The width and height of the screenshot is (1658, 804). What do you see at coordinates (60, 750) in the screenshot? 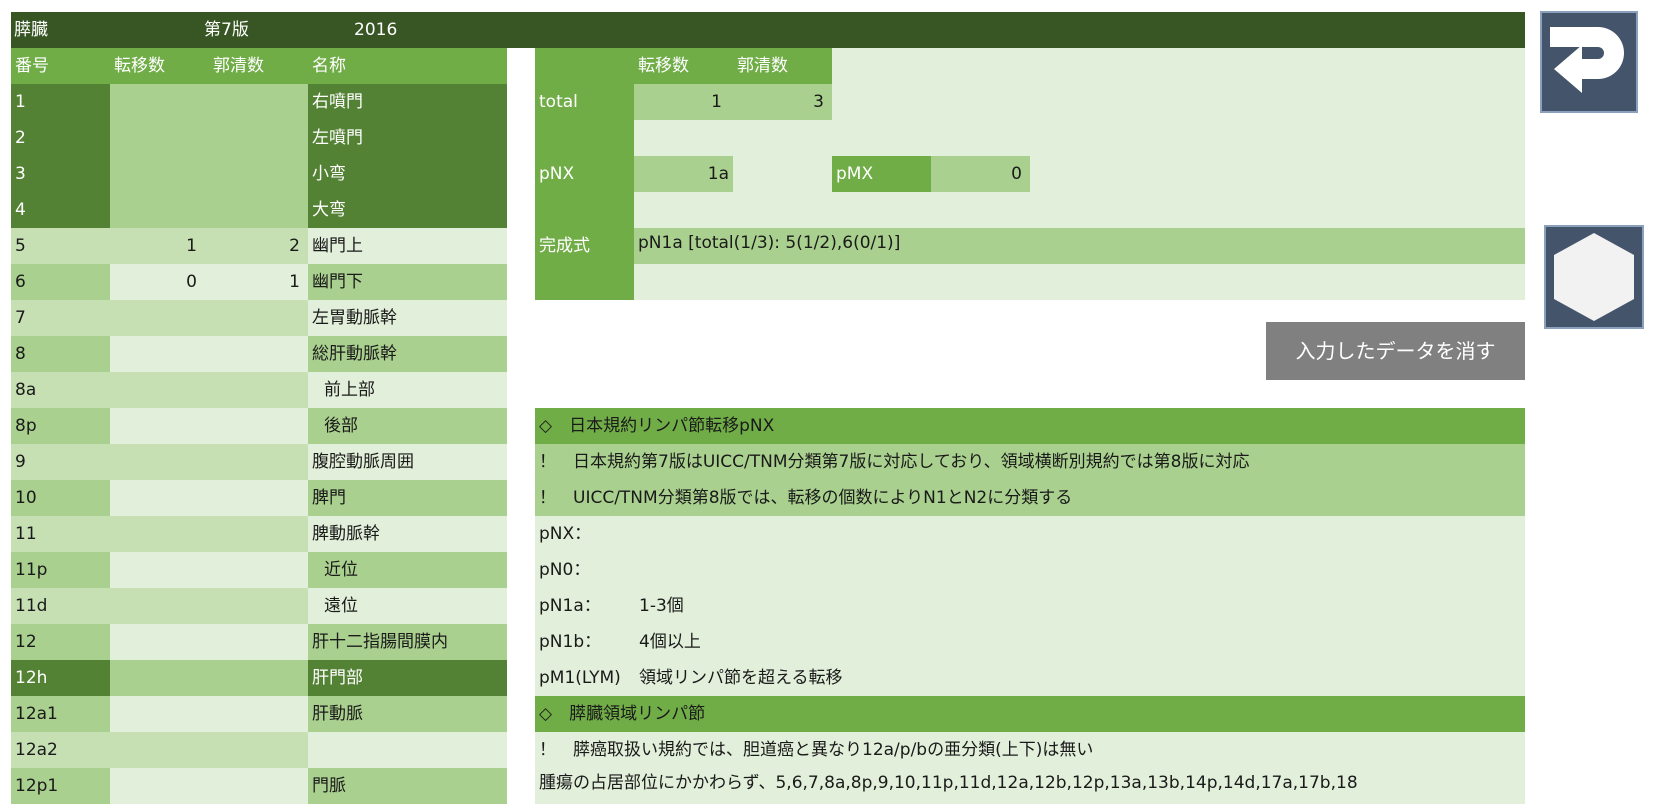
I see `row-number: 12a2` at bounding box center [60, 750].